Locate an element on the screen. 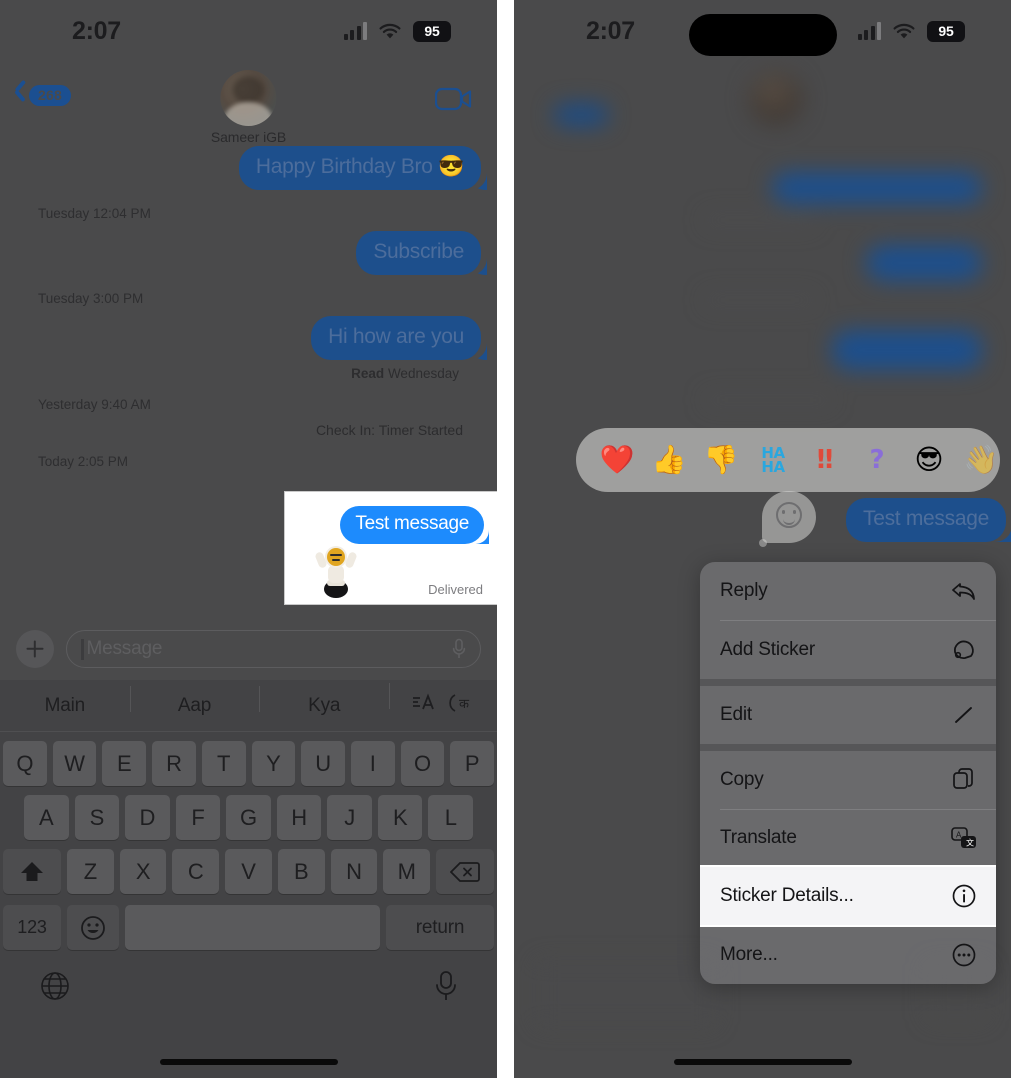 The height and width of the screenshot is (1078, 1011). ellipsis-circle-icon is located at coordinates (964, 955).